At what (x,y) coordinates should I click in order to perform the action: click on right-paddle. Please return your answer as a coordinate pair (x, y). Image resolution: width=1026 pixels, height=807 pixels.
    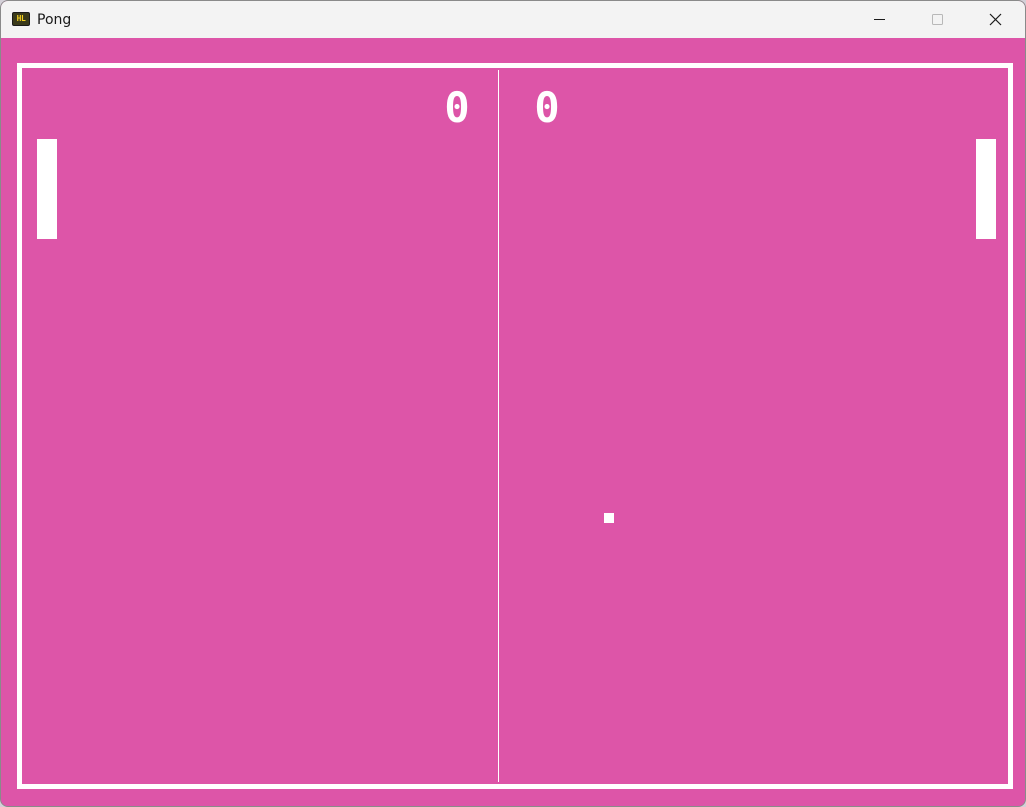
    Looking at the image, I should click on (986, 189).